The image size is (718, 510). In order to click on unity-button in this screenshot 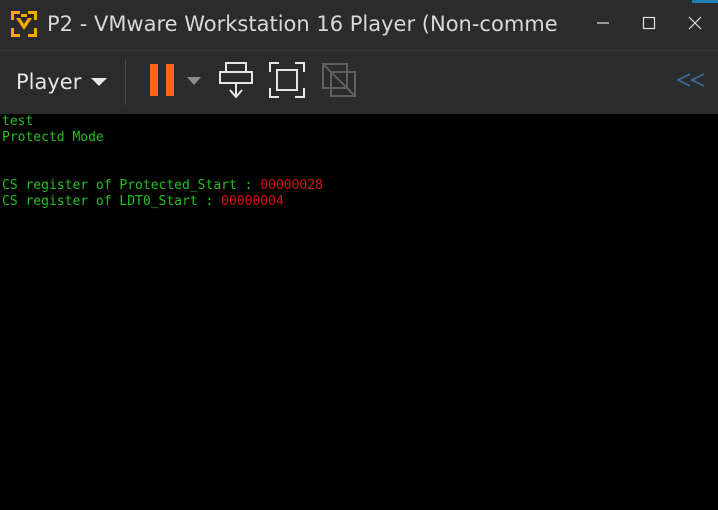, I will do `click(339, 82)`.